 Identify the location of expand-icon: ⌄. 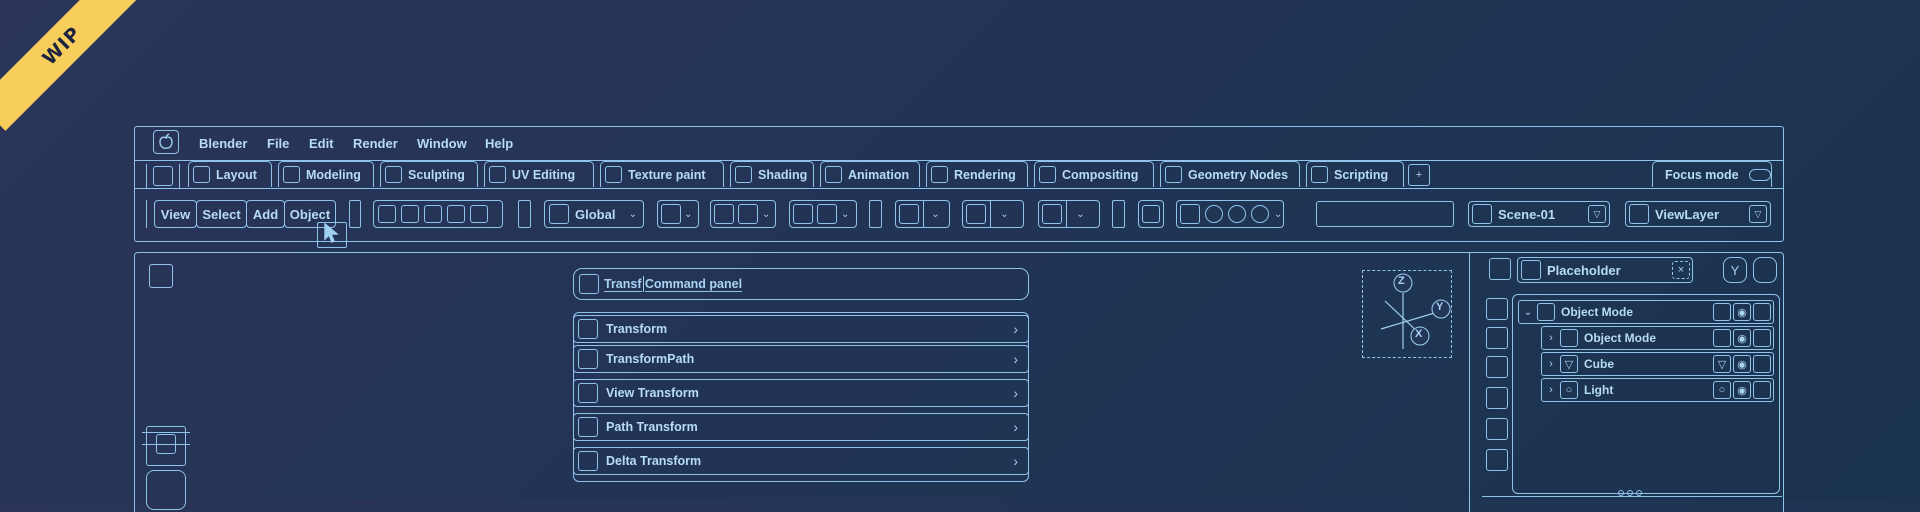
(1528, 312).